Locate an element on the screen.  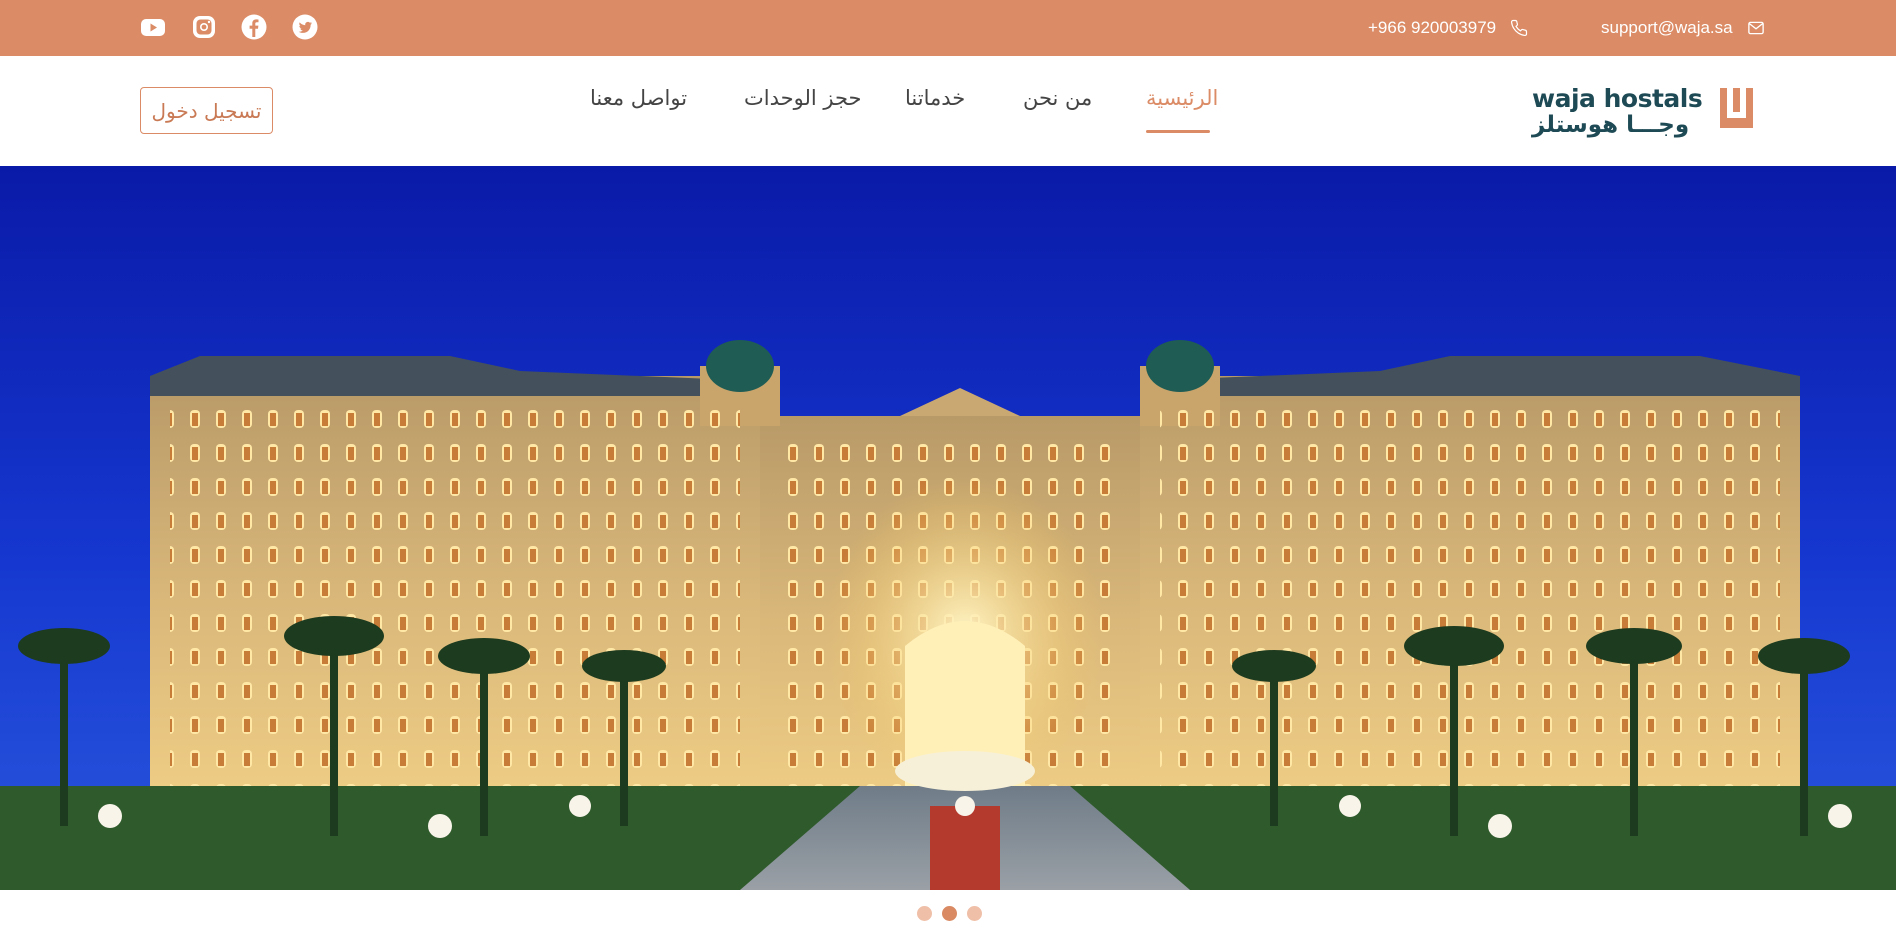
email-contact: support@waja.sa is located at coordinates (1683, 28).